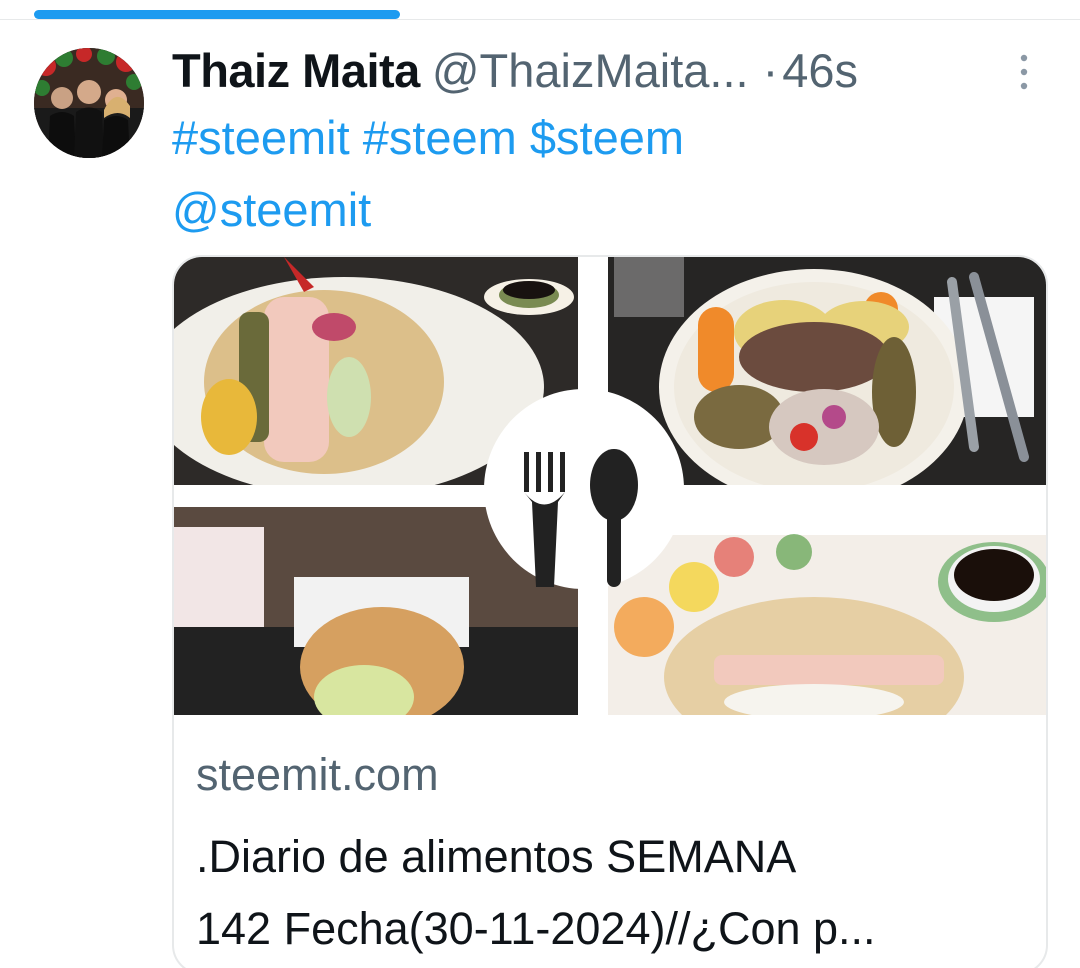 This screenshot has height=968, width=1080. Describe the element at coordinates (607, 137) in the screenshot. I see `cashtag-steem: $steem` at that location.